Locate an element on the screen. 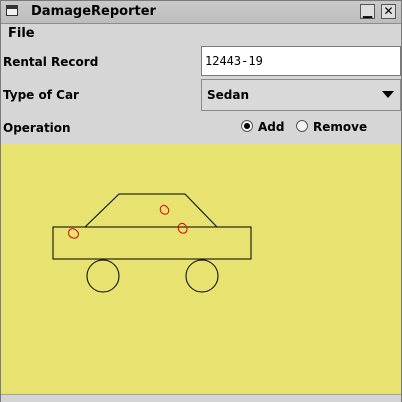 The image size is (402, 402). remove-radio is located at coordinates (302, 126).